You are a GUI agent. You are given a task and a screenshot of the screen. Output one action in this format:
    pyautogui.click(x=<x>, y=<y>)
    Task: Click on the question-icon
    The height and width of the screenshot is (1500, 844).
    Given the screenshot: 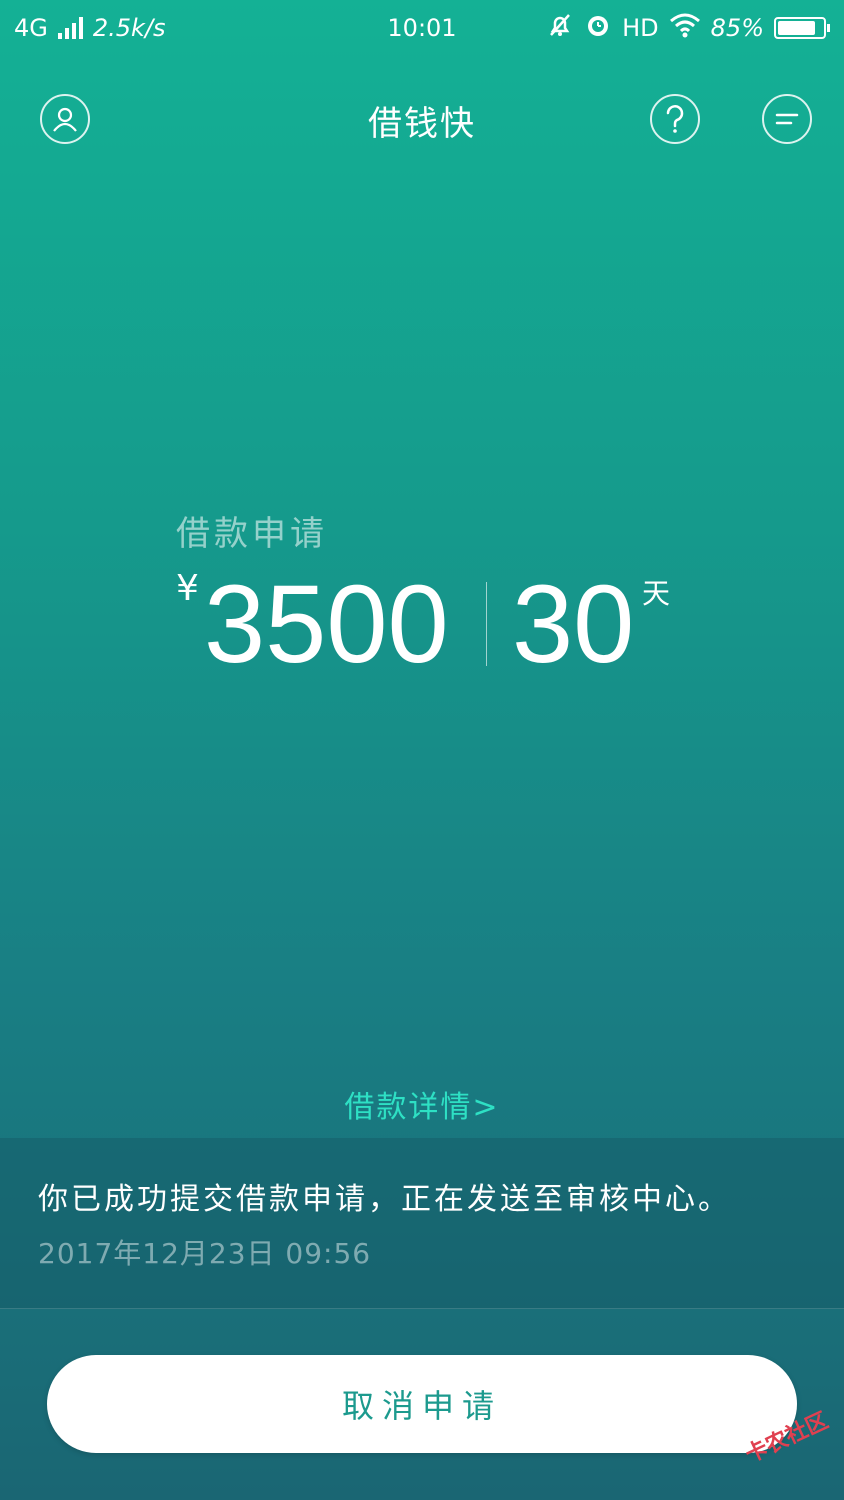 What is the action you would take?
    pyautogui.click(x=675, y=119)
    